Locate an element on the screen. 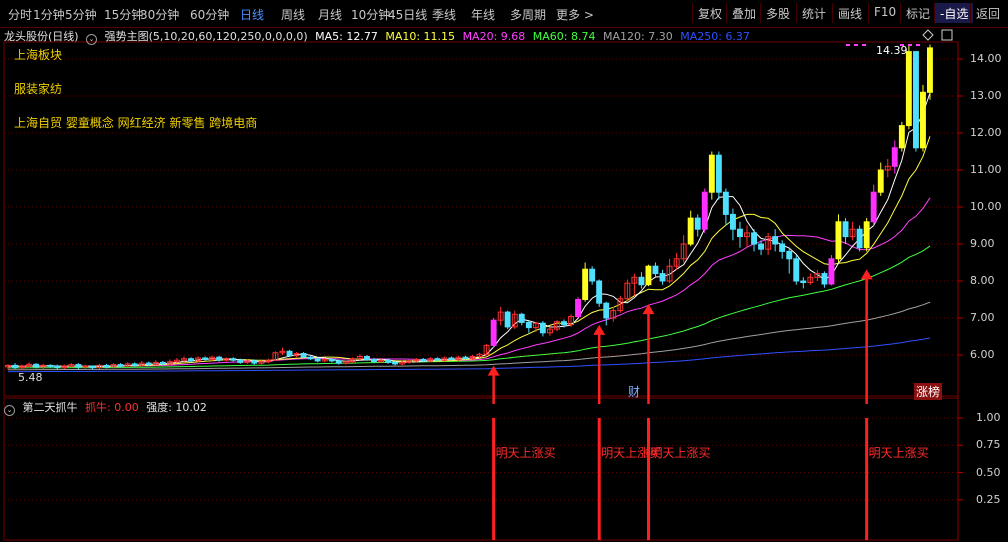  diamond-icon is located at coordinates (928, 35).